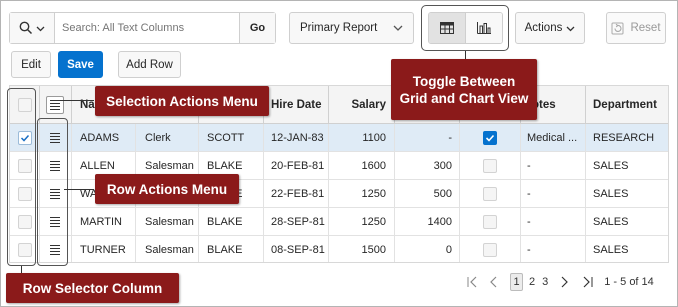 The width and height of the screenshot is (678, 307). I want to click on column-header-notes: otes, so click(557, 104).